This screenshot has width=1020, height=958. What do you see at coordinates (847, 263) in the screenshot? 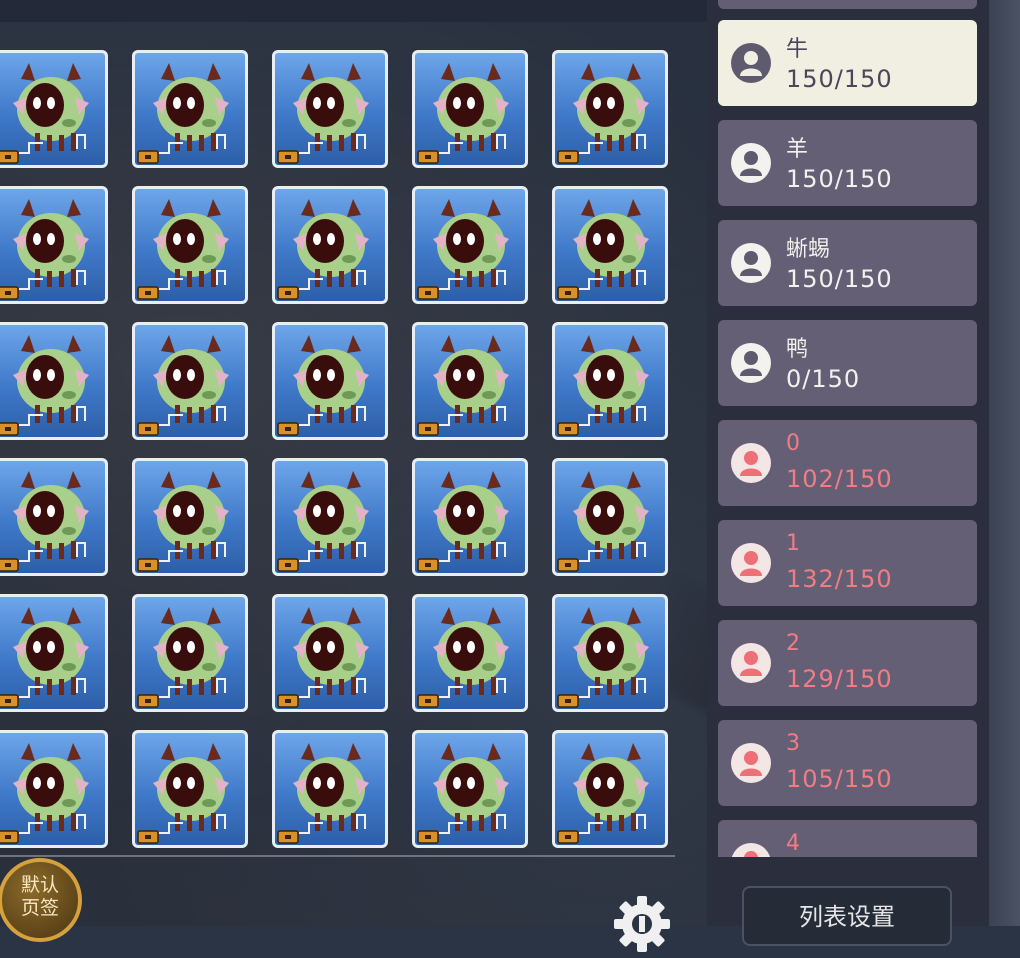
I see `category-list-item: 蜥蜴 150/150` at bounding box center [847, 263].